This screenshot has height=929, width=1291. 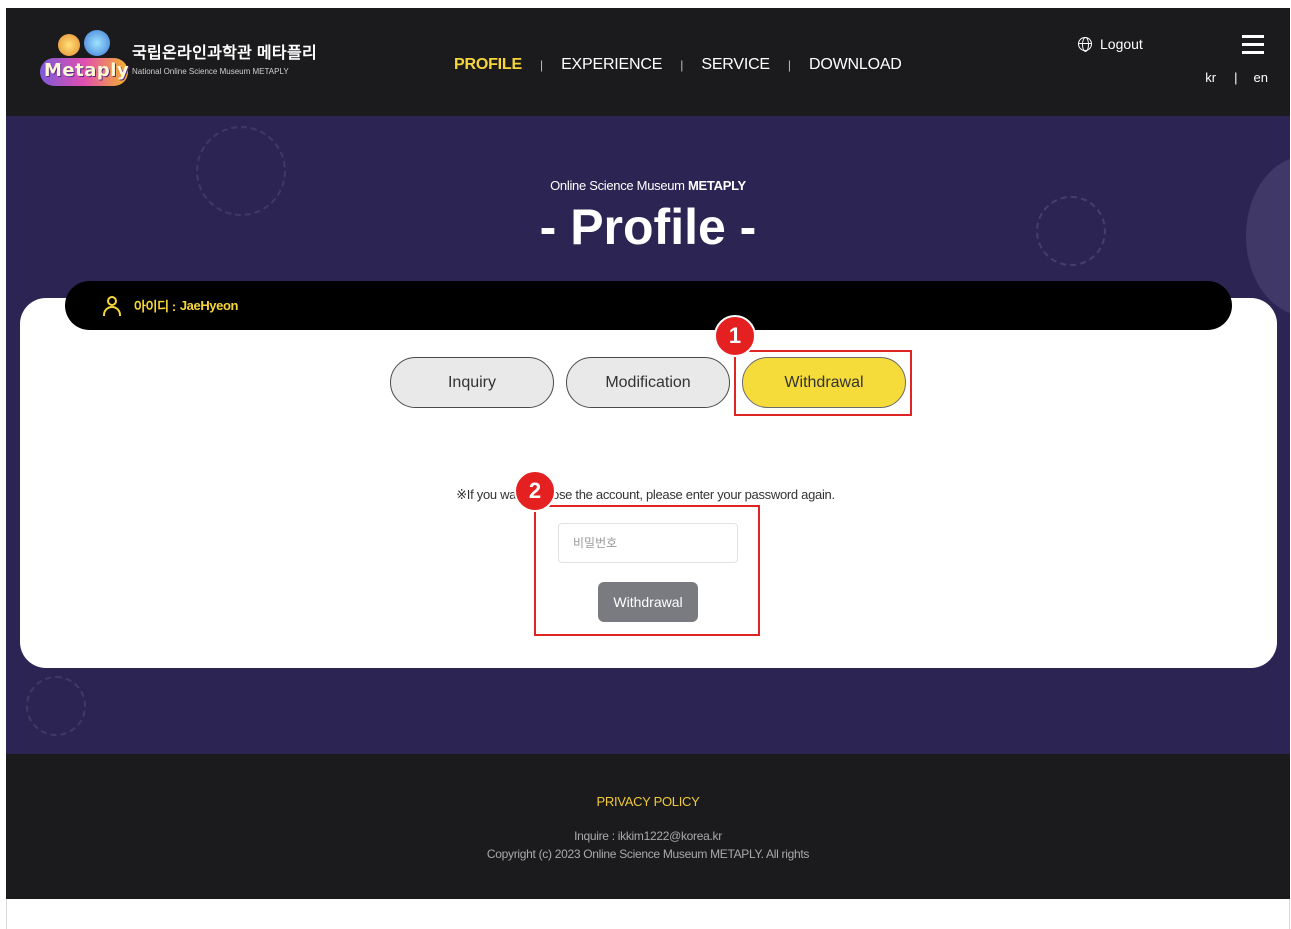 What do you see at coordinates (1121, 44) in the screenshot?
I see `logout-label: Logout` at bounding box center [1121, 44].